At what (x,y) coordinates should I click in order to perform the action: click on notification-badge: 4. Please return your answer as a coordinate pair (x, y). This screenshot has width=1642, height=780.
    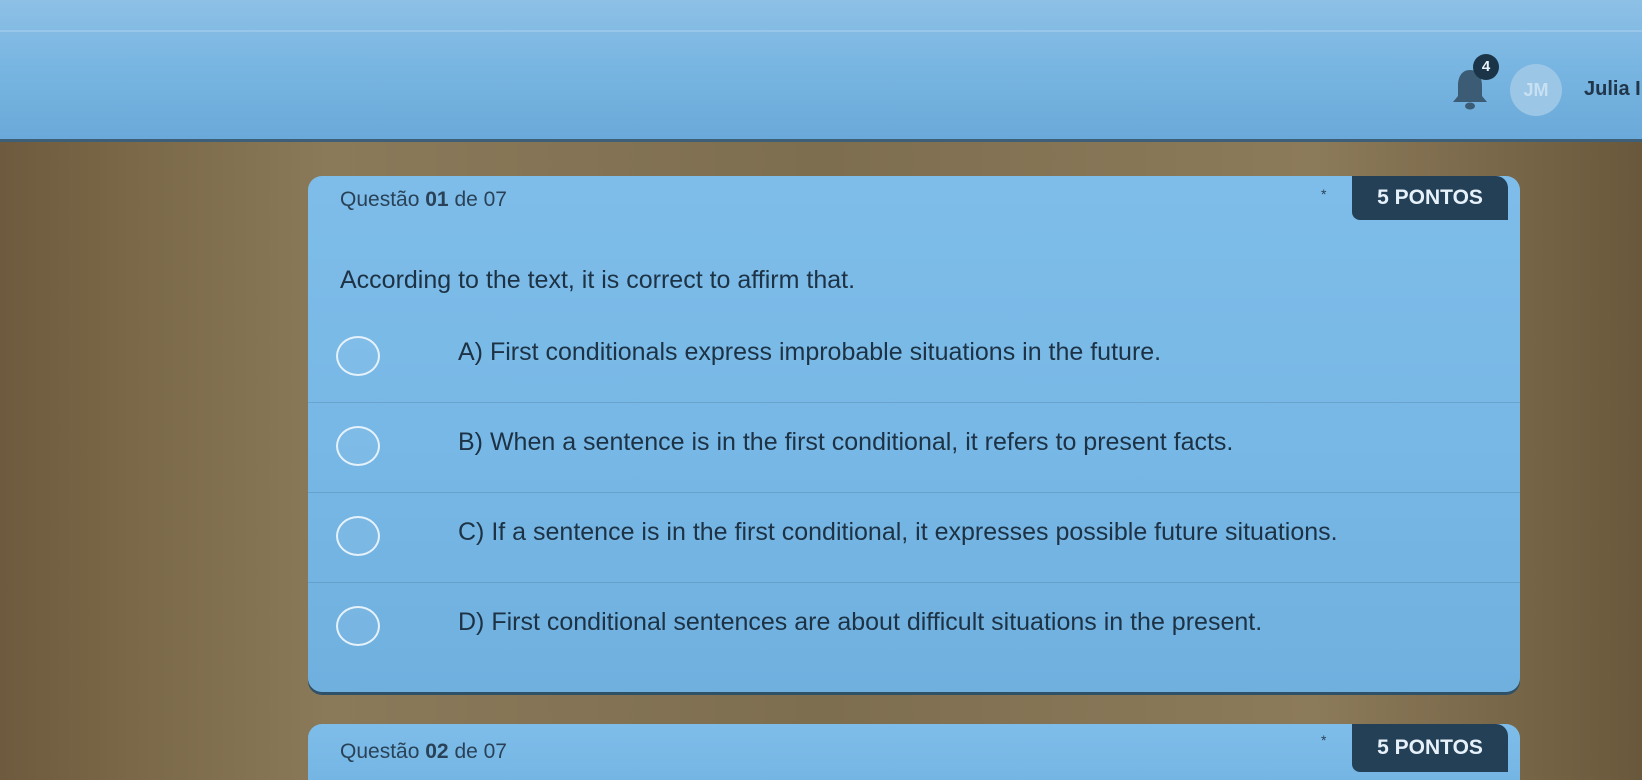
    Looking at the image, I should click on (1486, 67).